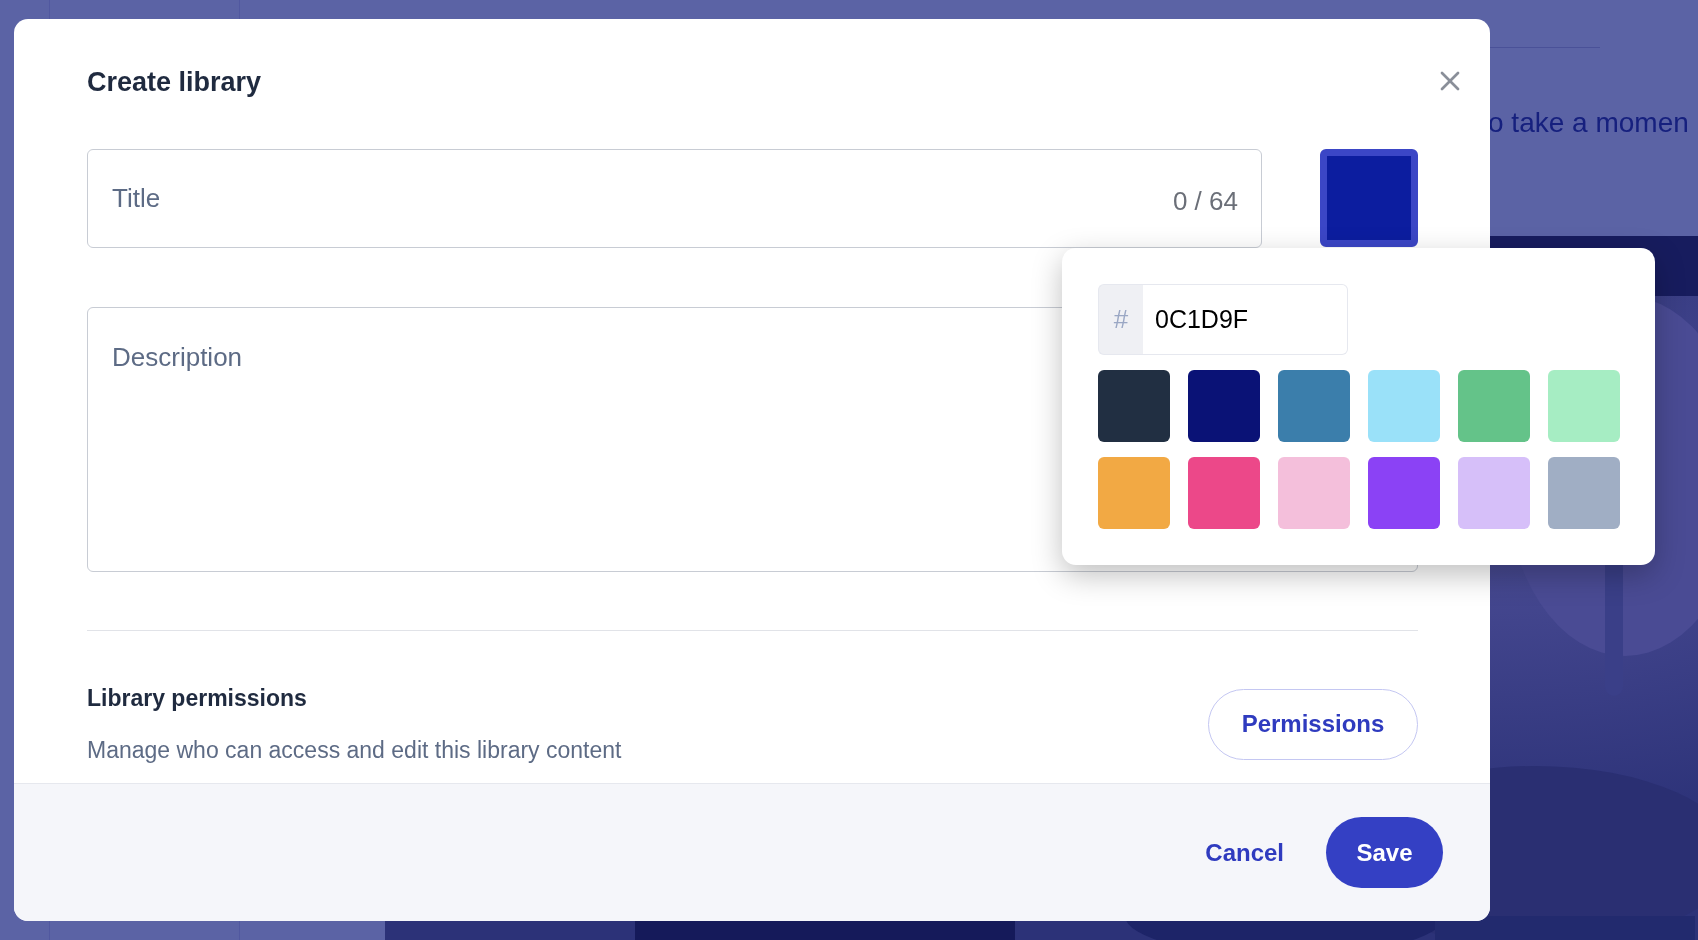 This screenshot has width=1698, height=940. I want to click on color-picker-button, so click(1369, 198).